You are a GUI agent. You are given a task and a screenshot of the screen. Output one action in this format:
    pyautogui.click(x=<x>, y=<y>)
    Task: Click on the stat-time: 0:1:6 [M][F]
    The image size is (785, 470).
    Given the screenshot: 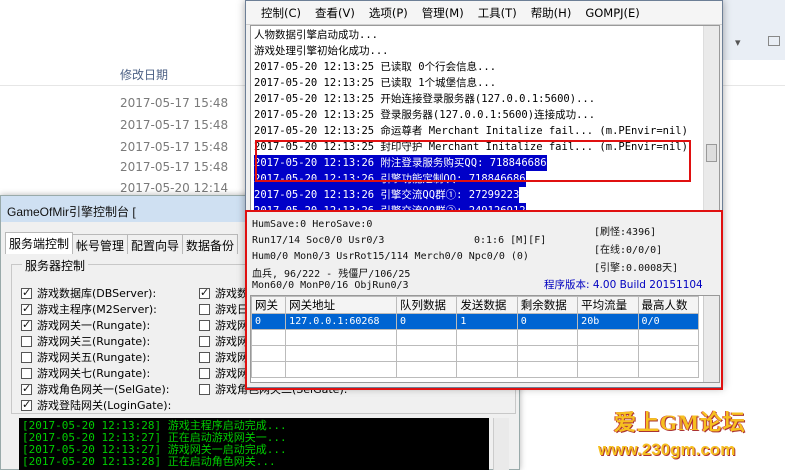 What is the action you would take?
    pyautogui.click(x=510, y=240)
    